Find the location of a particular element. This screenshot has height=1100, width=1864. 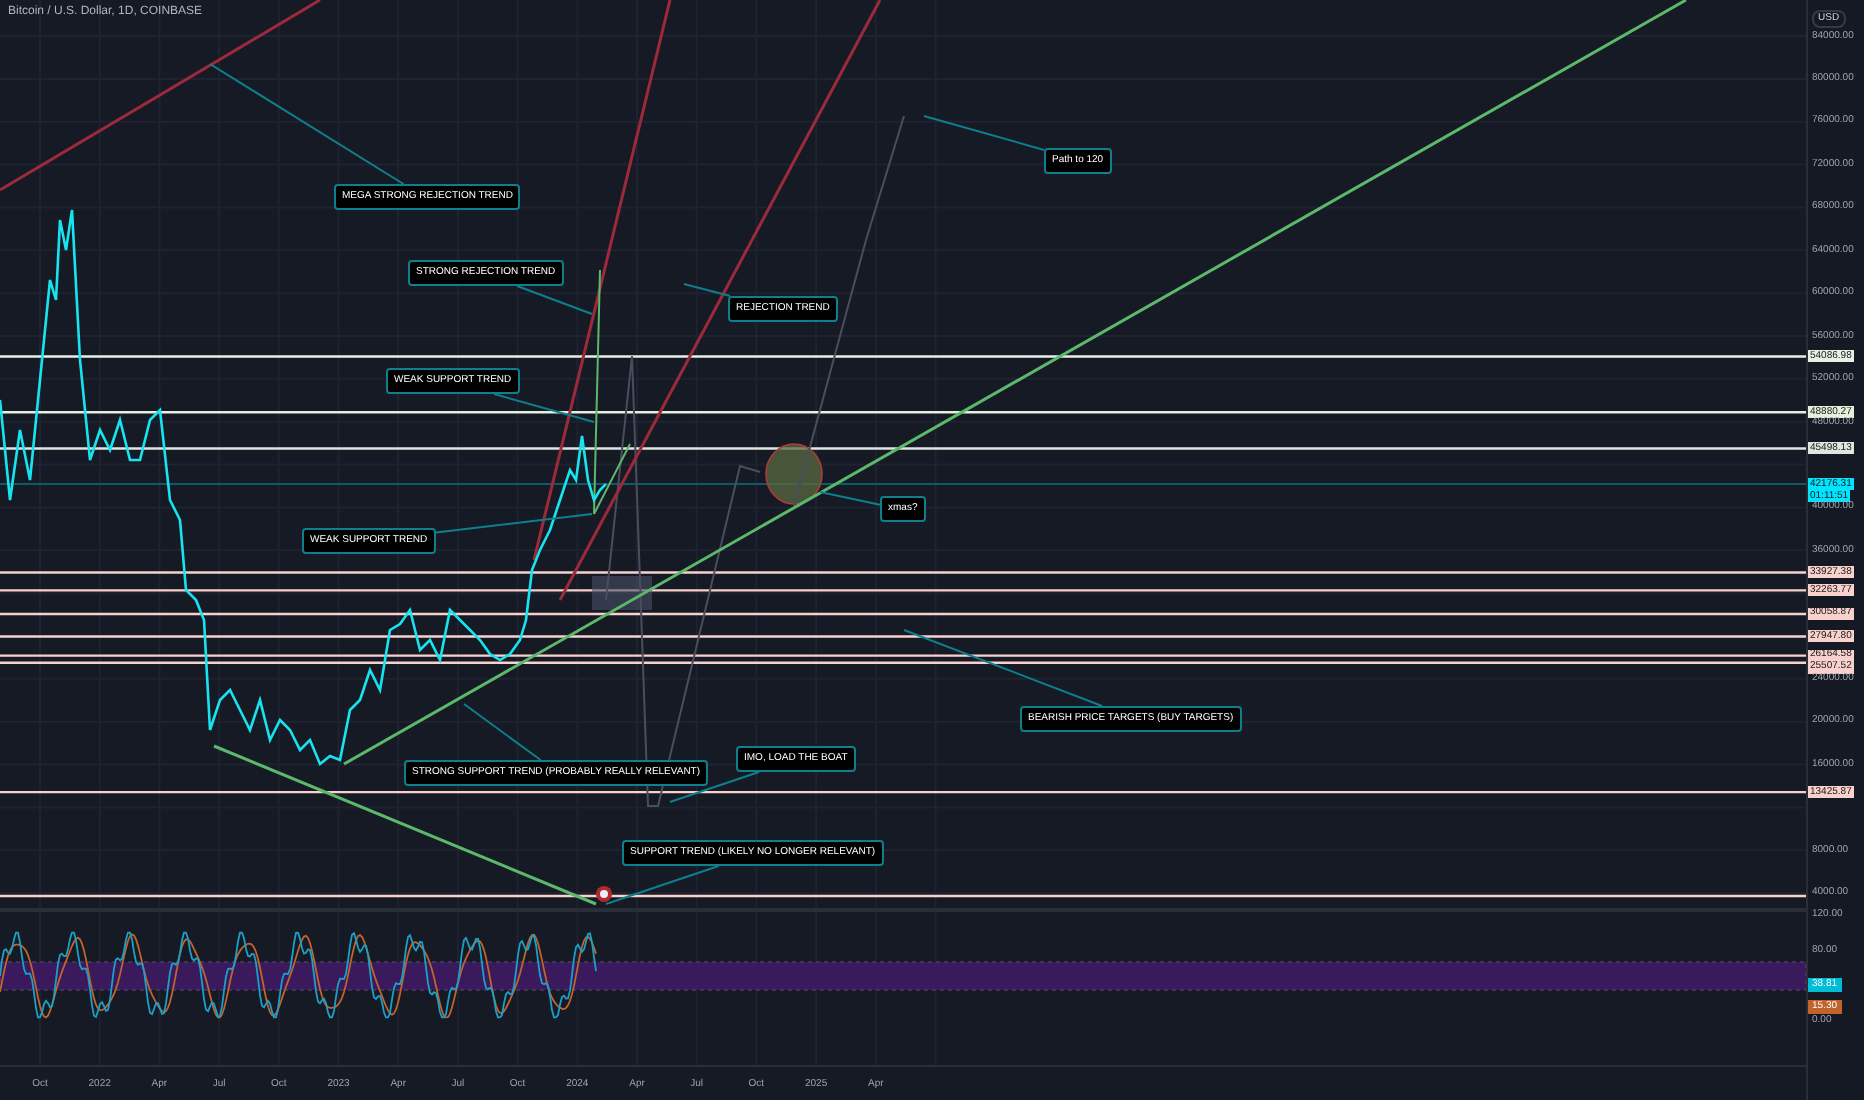

marker-icon is located at coordinates (604, 894).